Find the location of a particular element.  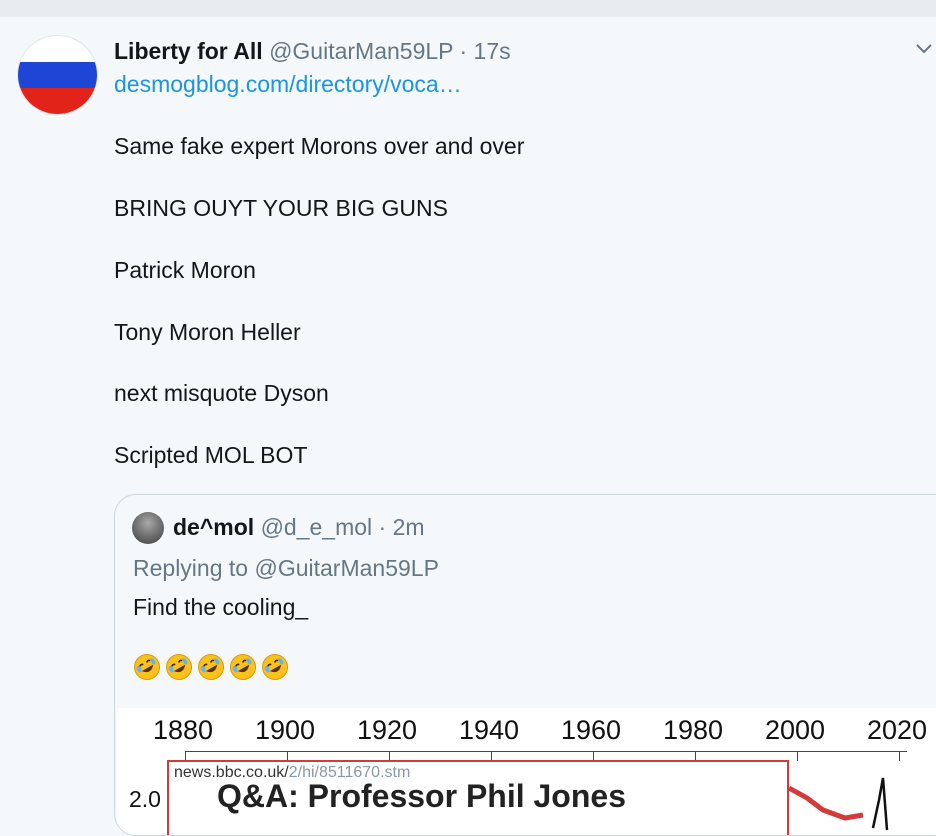

quoted-text: Find the cooling_ is located at coordinates (221, 607).